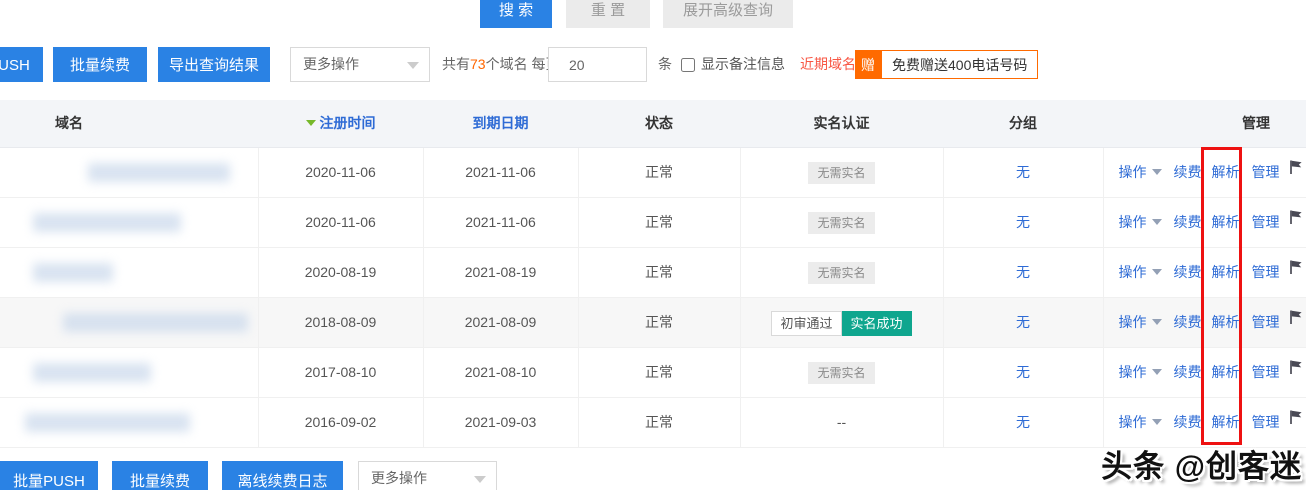  I want to click on more-actions-select-bottom: 更多操作, so click(427, 475).